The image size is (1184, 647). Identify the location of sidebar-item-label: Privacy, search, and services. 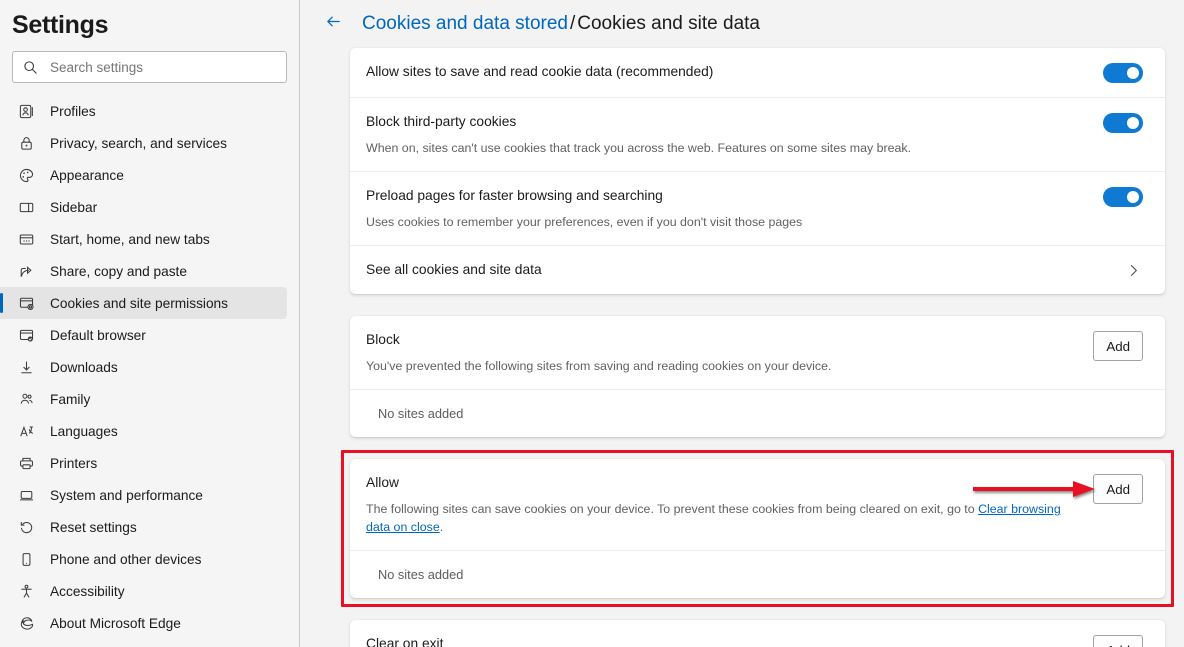
(138, 143).